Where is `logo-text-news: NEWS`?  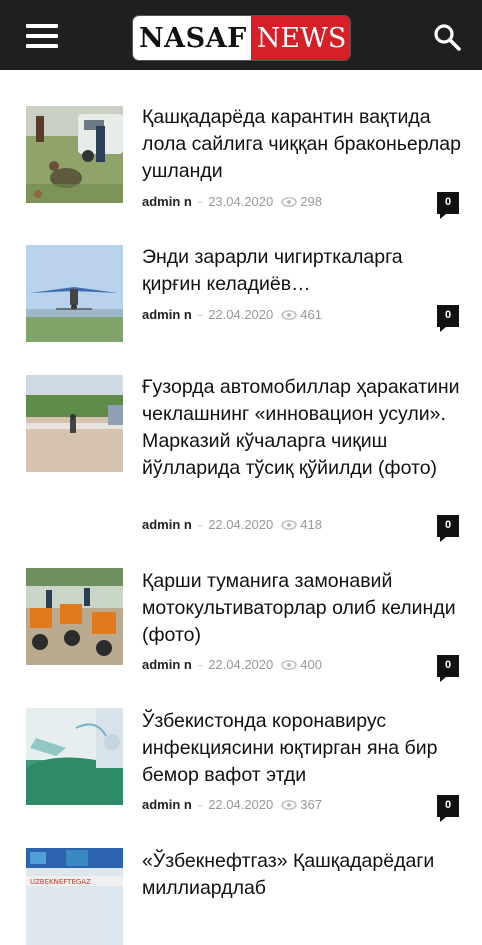
logo-text-news: NEWS is located at coordinates (300, 38).